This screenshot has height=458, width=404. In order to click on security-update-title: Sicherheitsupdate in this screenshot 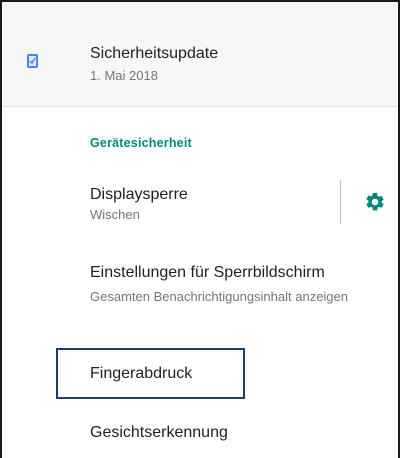, I will do `click(154, 53)`.